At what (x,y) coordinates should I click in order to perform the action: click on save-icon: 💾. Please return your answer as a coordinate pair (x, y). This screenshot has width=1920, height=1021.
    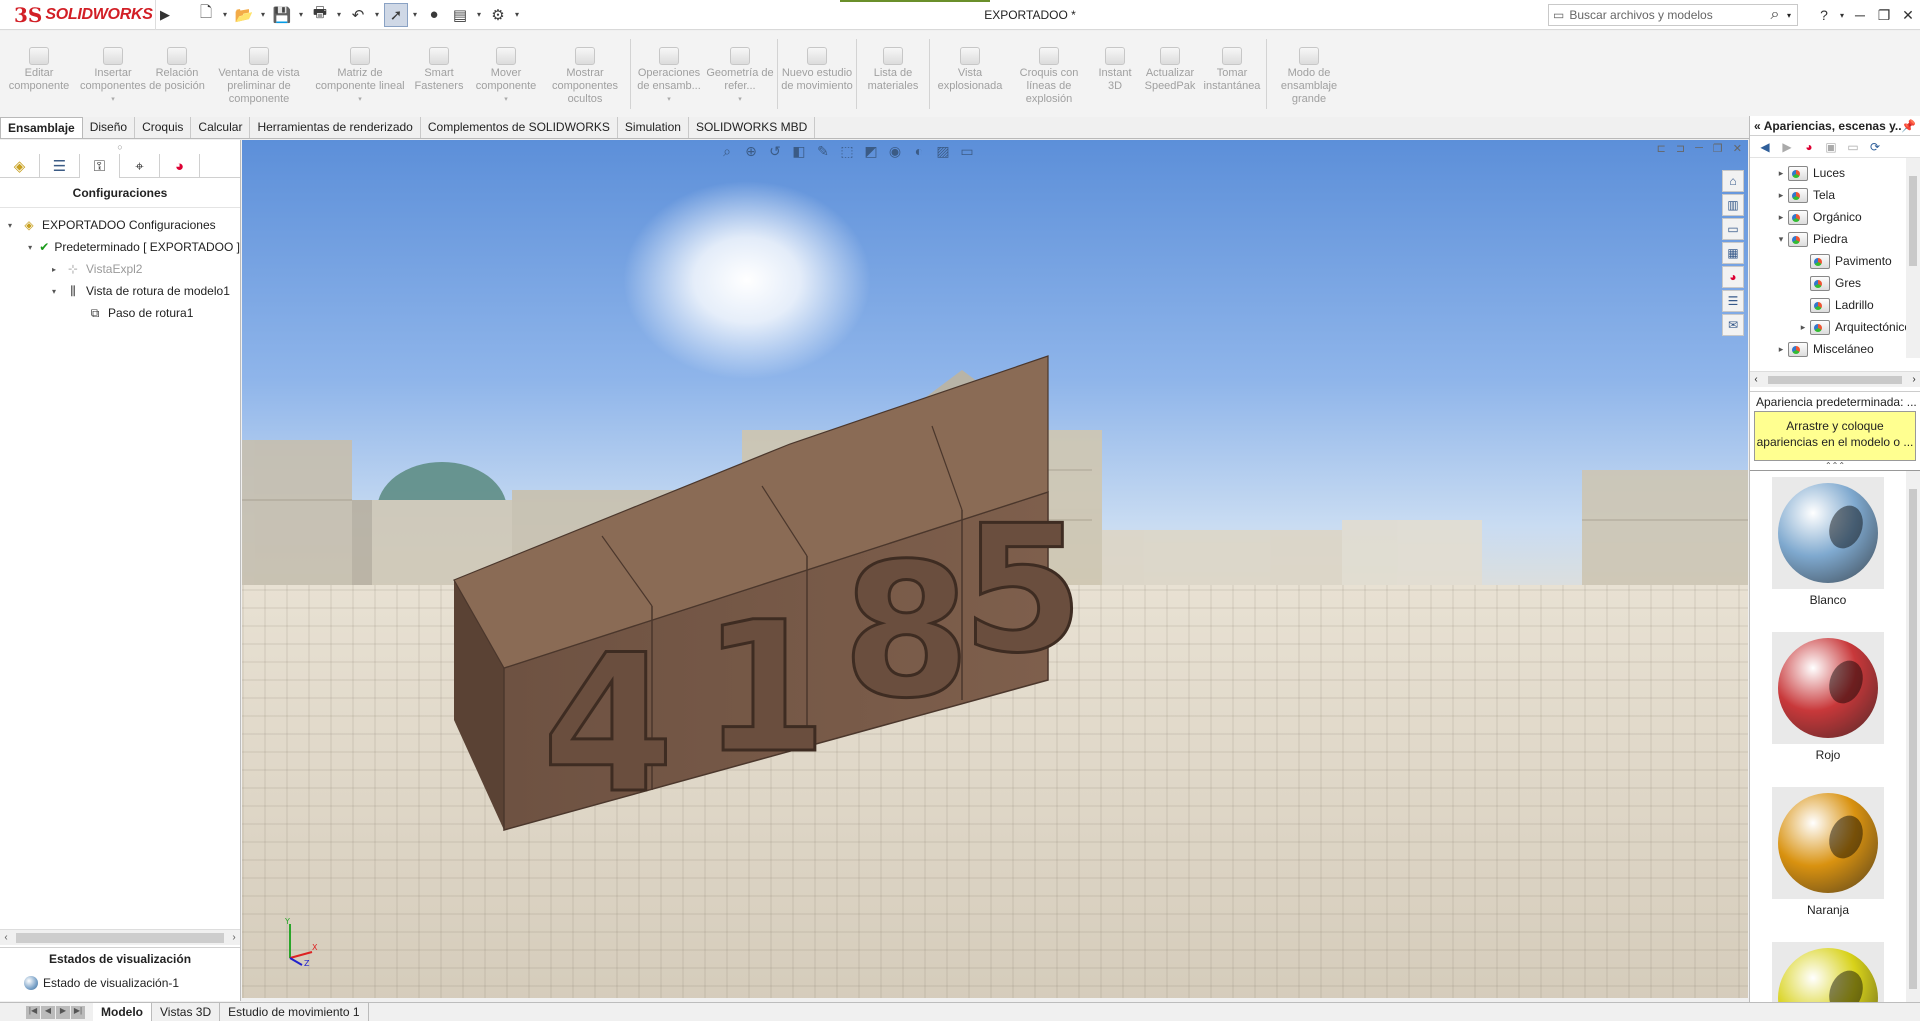
    Looking at the image, I should click on (282, 15).